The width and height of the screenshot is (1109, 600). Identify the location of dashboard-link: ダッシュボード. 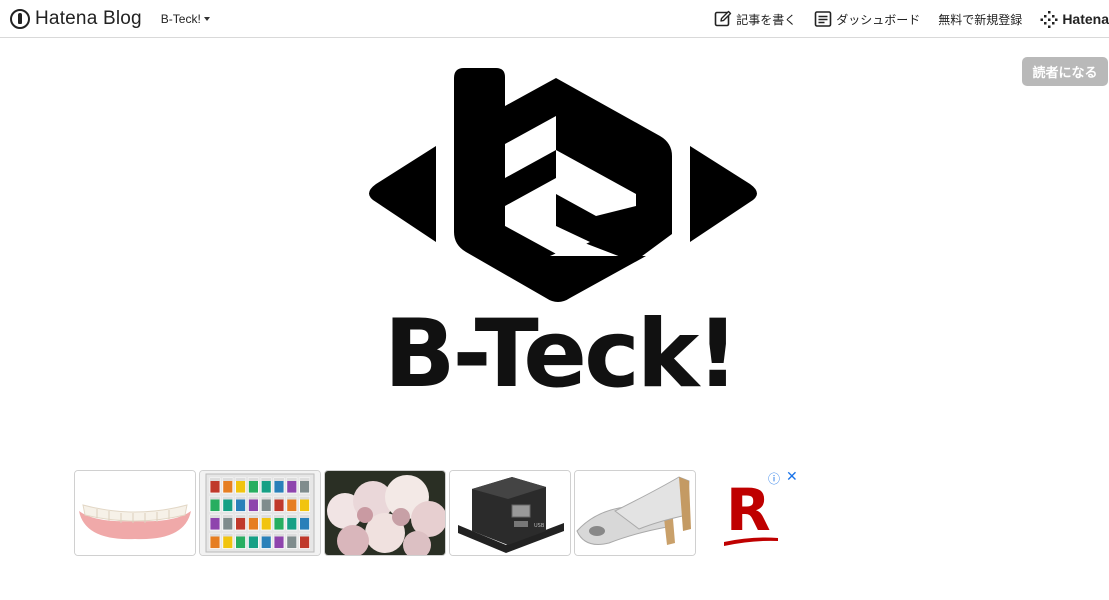
(867, 19).